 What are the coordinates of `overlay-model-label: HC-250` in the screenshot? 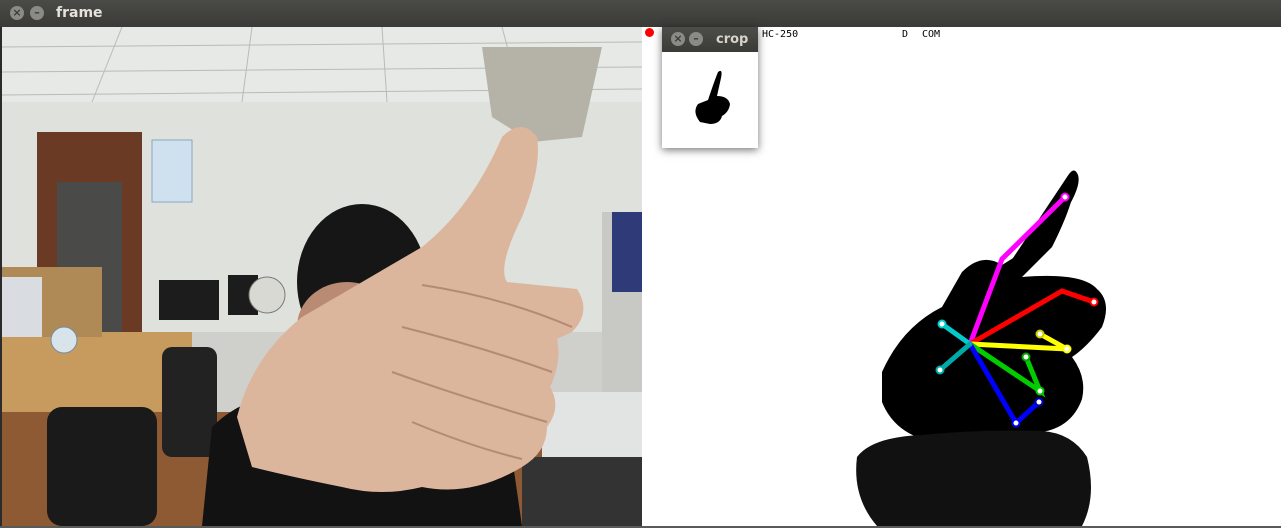 It's located at (780, 34).